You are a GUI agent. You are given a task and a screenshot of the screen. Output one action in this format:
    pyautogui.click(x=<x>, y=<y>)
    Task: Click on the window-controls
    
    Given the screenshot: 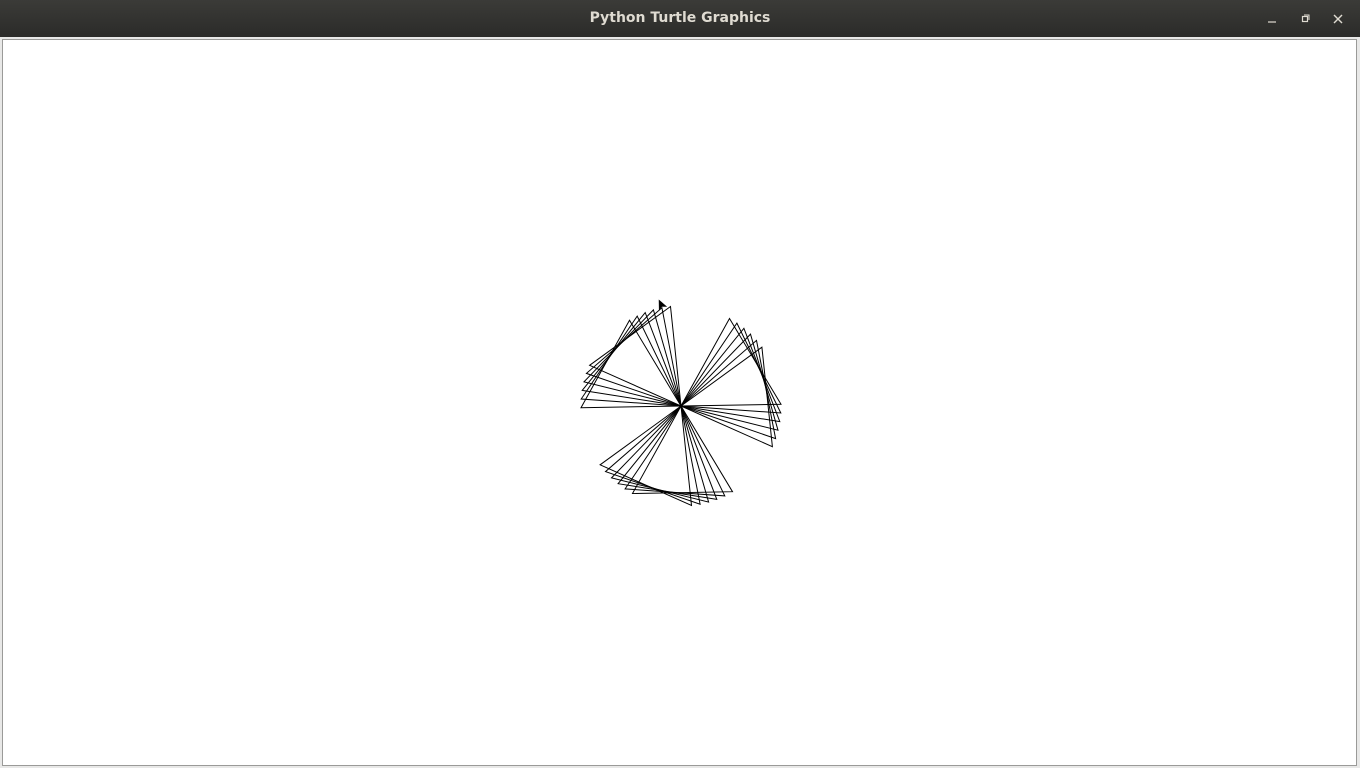 What is the action you would take?
    pyautogui.click(x=1304, y=18)
    